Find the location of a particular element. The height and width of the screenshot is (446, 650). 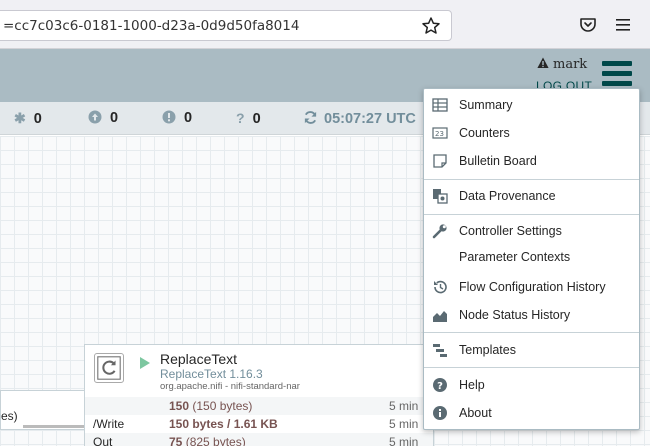

arrow-up-circle-icon is located at coordinates (95, 117).